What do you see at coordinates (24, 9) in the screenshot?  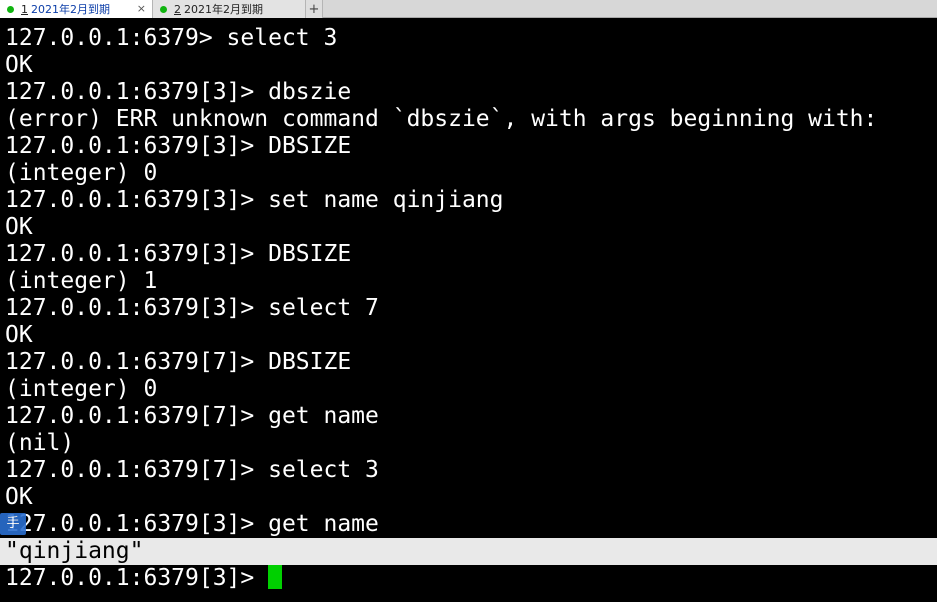 I see `tab-number: 1` at bounding box center [24, 9].